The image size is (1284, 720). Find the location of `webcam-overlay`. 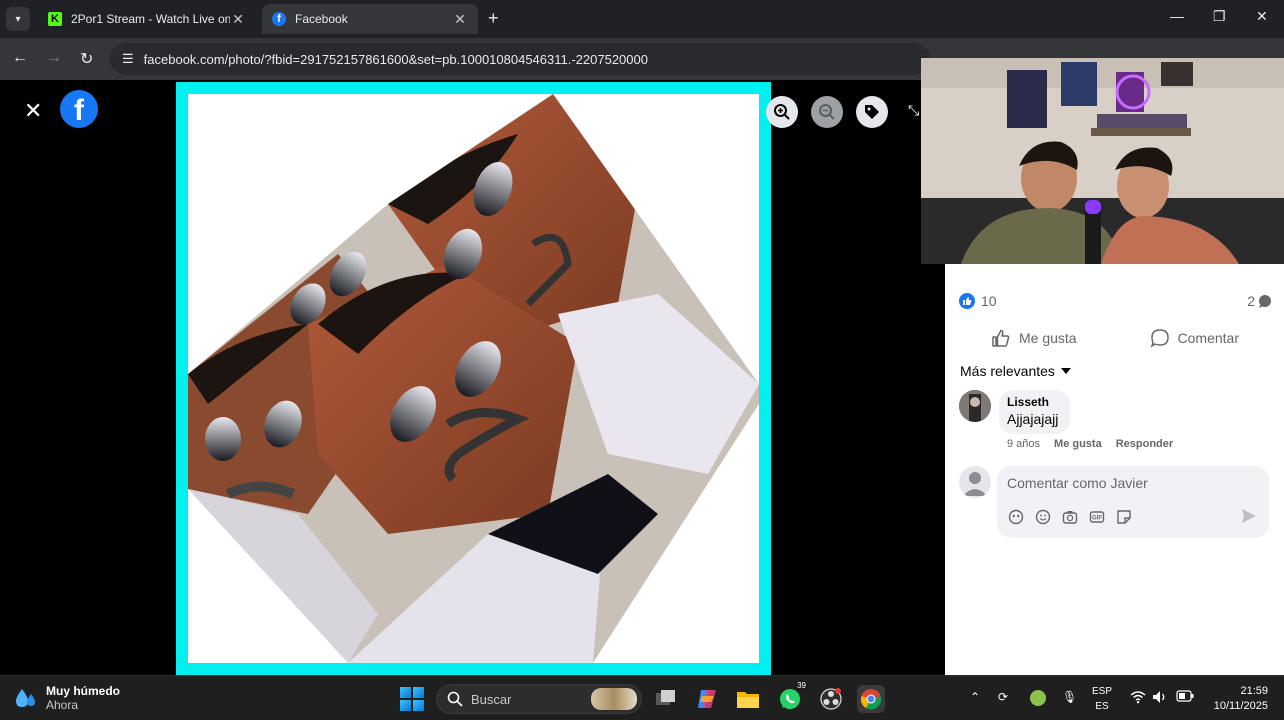

webcam-overlay is located at coordinates (1102, 161).